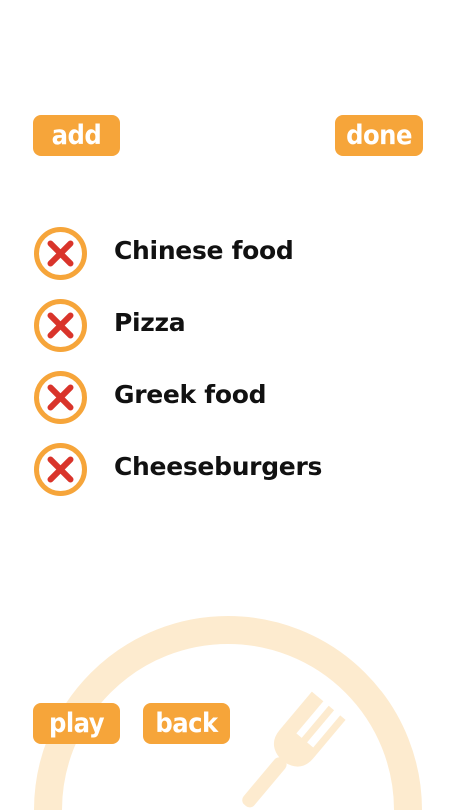 The image size is (455, 810). I want to click on food-item-label: Pizza, so click(150, 322).